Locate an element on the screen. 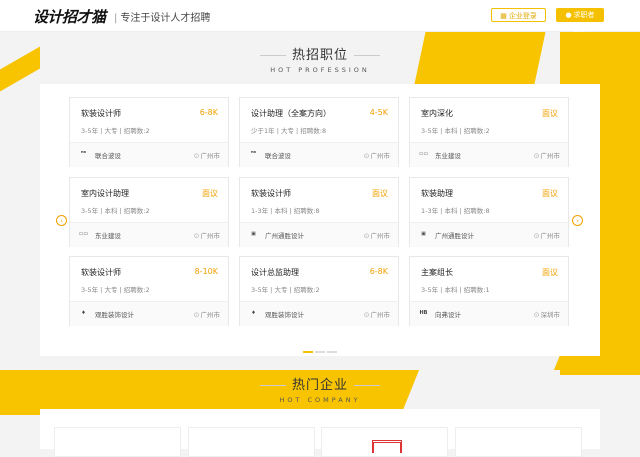  hot-profession-heading: 热招职位 HOT PROFESSION is located at coordinates (320, 59).